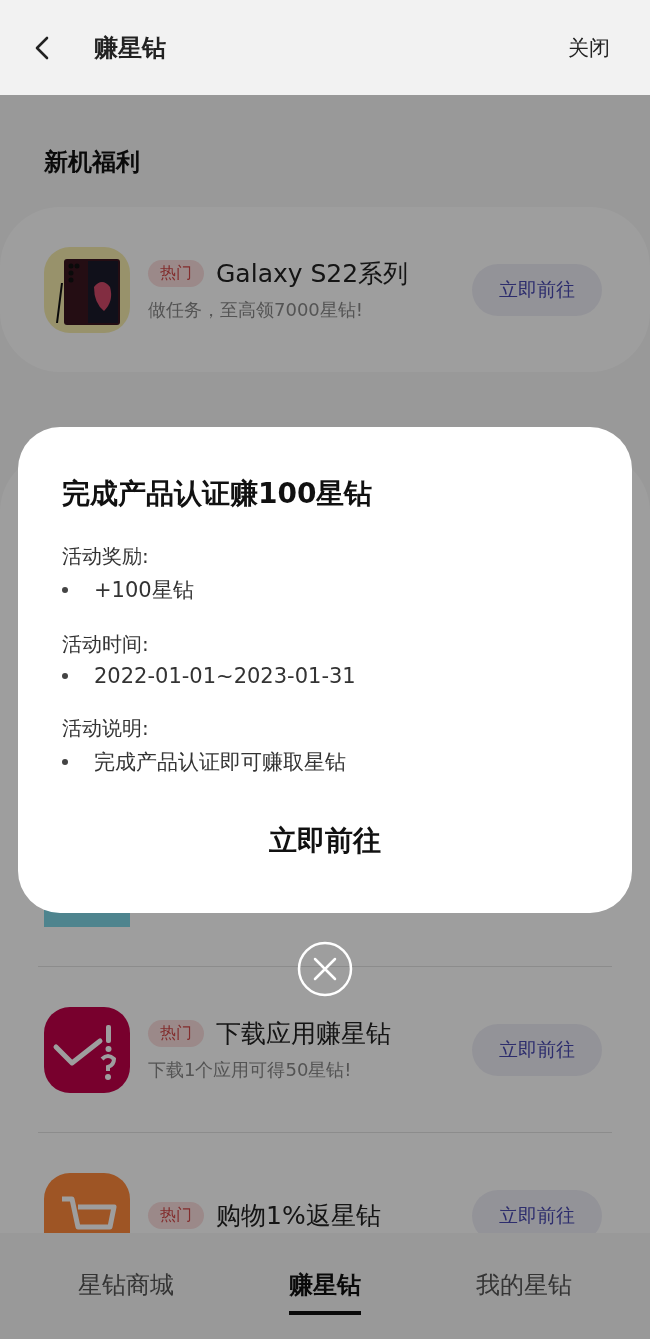  I want to click on tab: 赚星钻, so click(325, 1286).